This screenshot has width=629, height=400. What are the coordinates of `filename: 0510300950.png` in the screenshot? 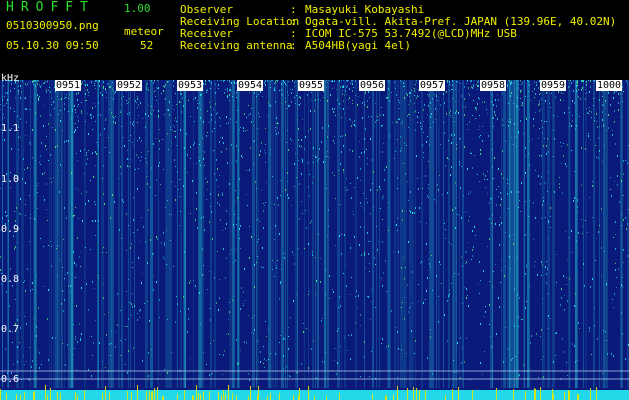 It's located at (52, 25).